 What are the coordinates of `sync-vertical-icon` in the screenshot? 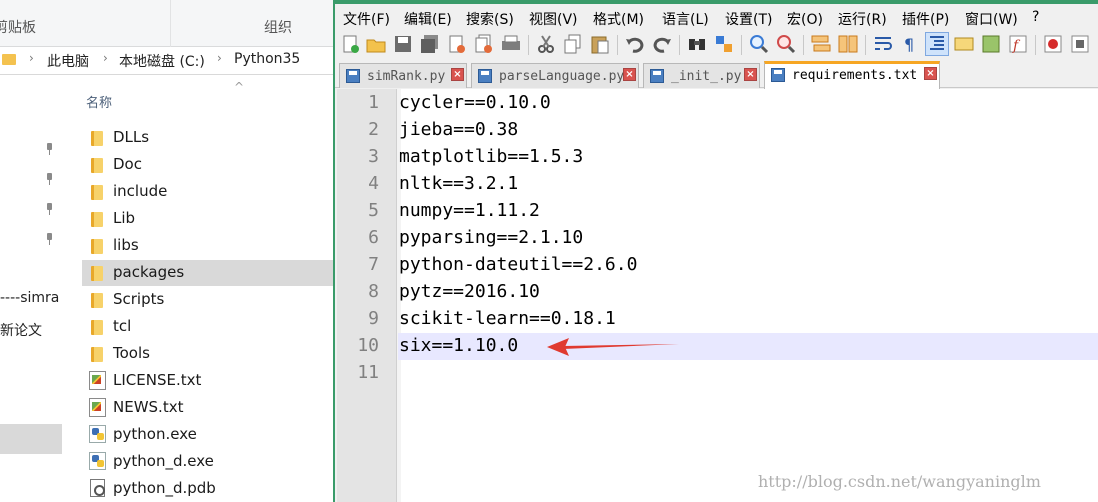 It's located at (821, 44).